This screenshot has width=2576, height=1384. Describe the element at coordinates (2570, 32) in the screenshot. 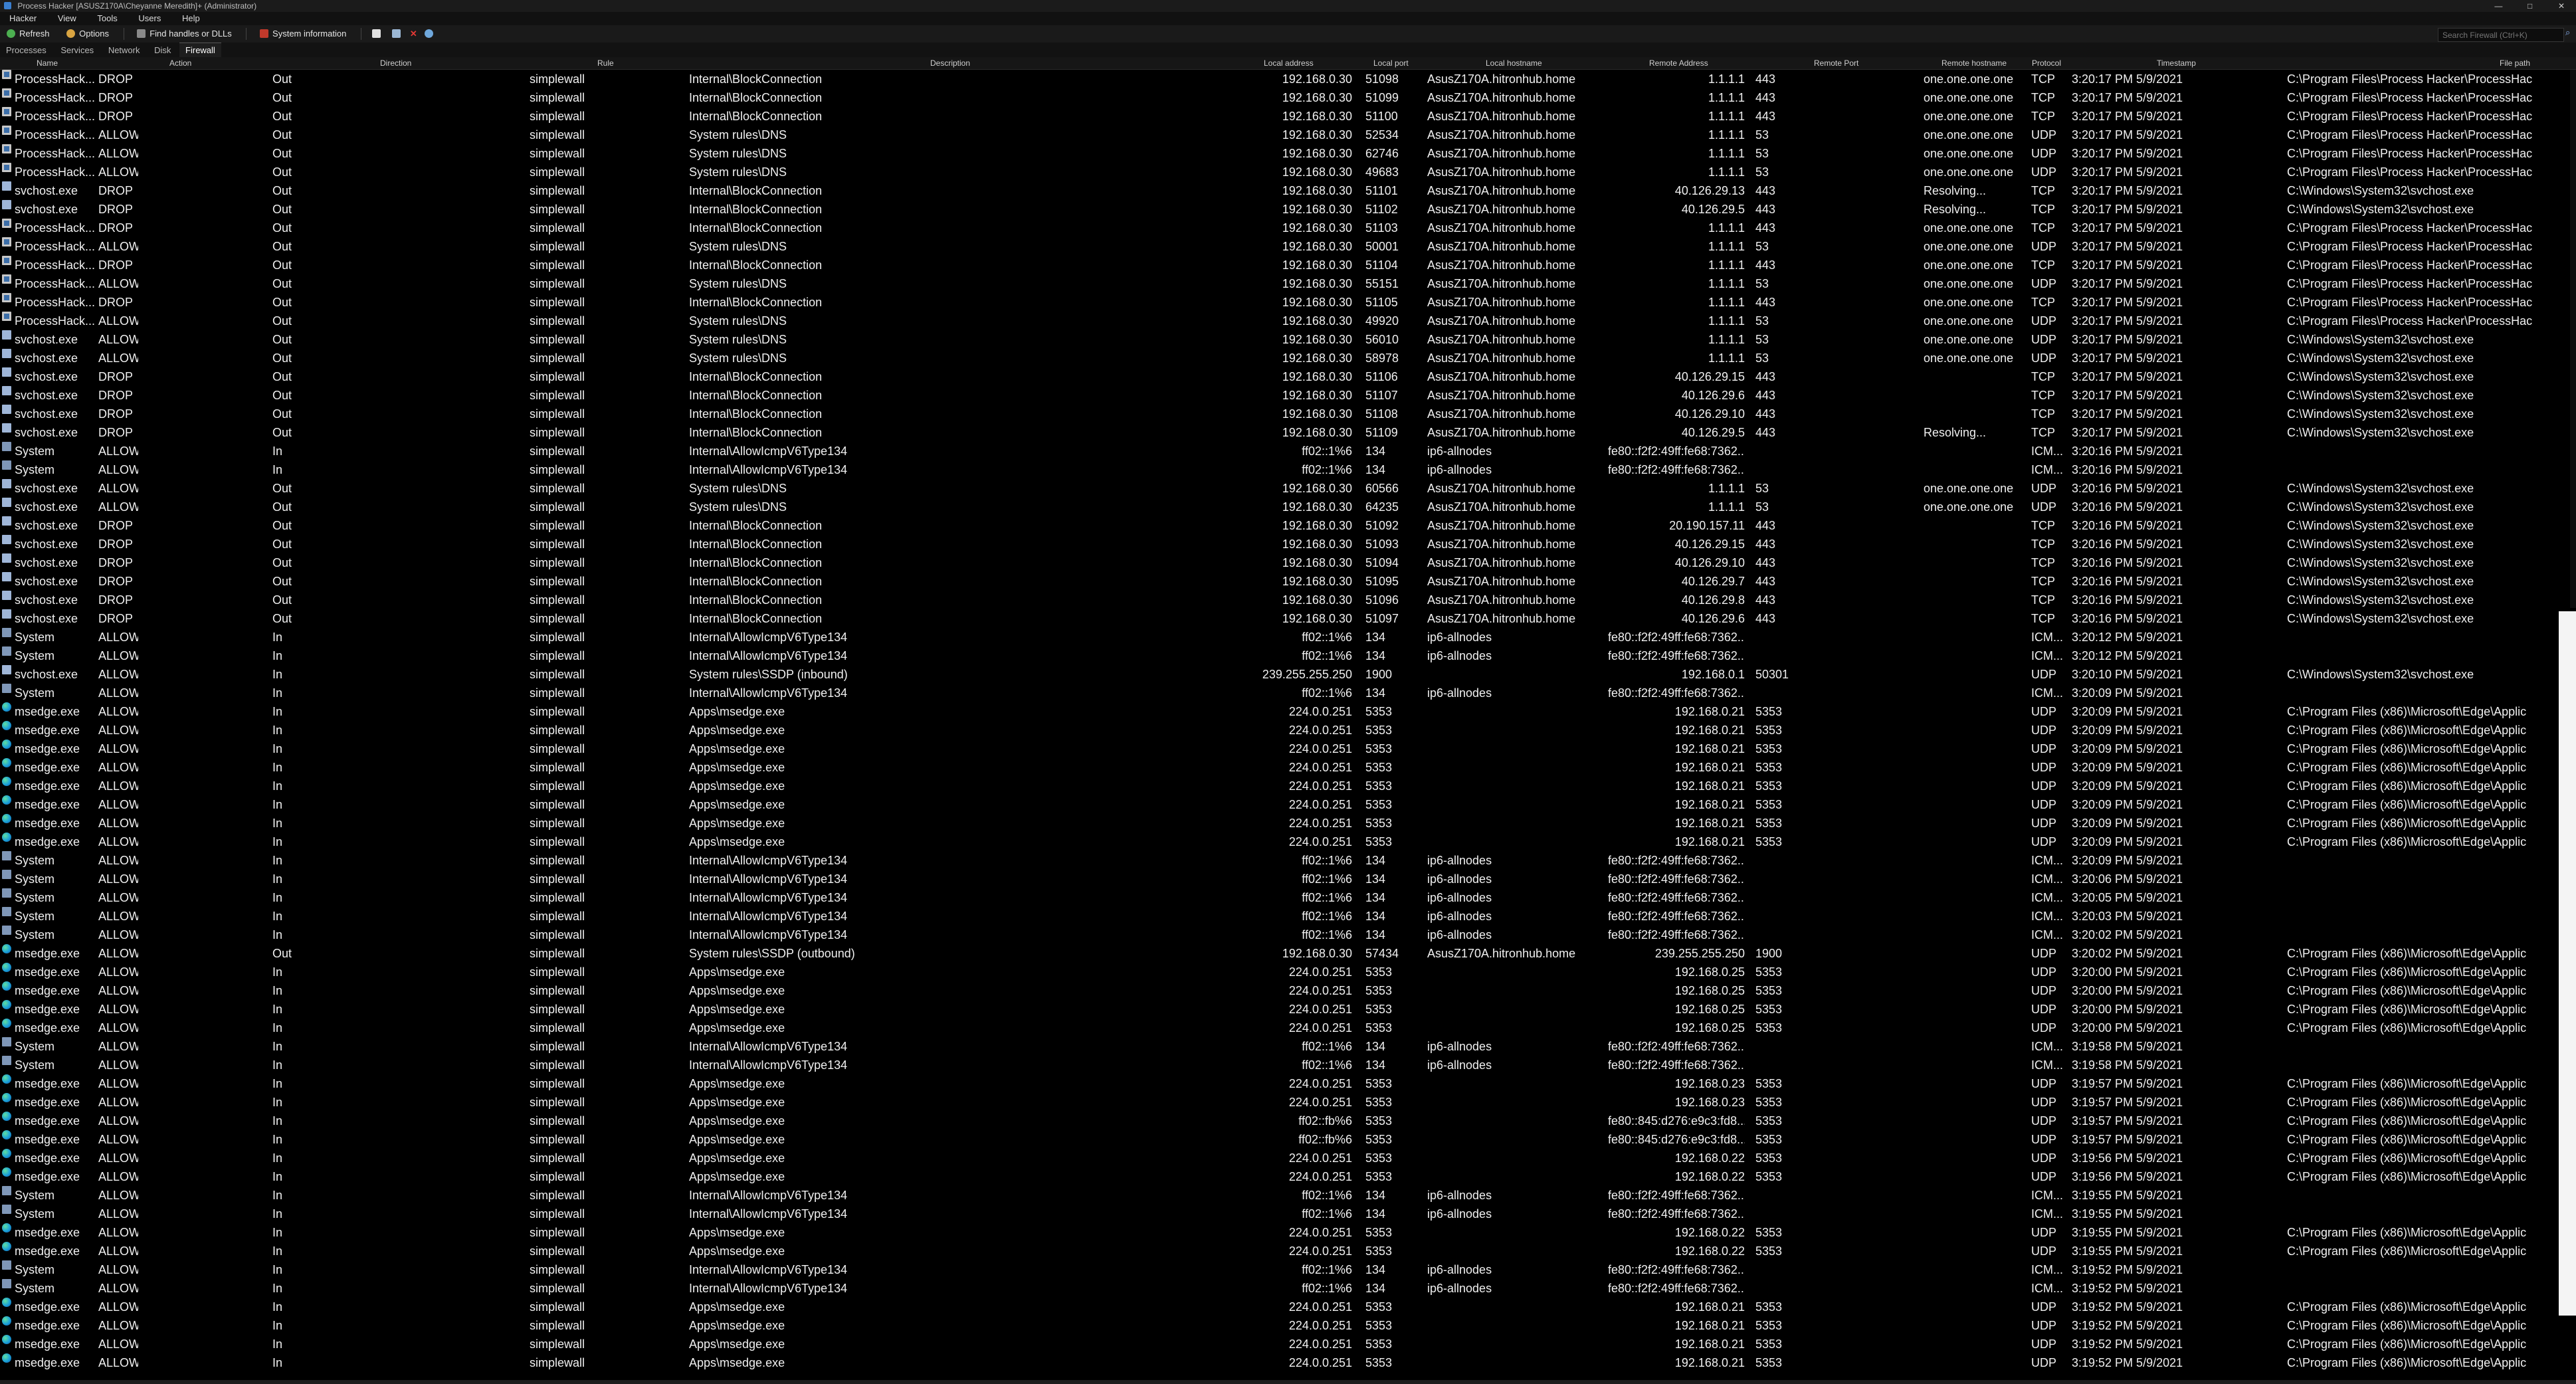

I see `search-icon: ⌕` at that location.